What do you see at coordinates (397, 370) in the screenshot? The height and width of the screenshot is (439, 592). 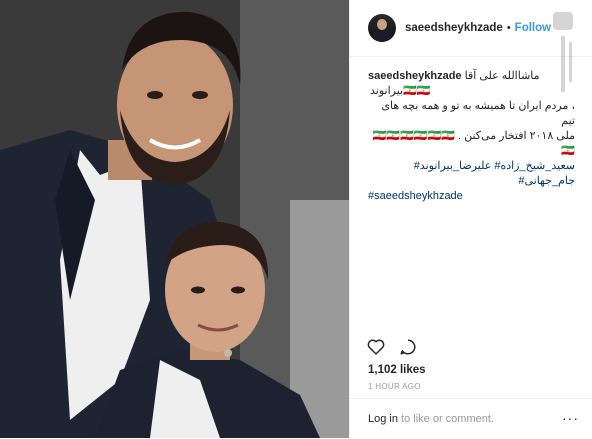 I see `likes-count: 1,102 likes` at bounding box center [397, 370].